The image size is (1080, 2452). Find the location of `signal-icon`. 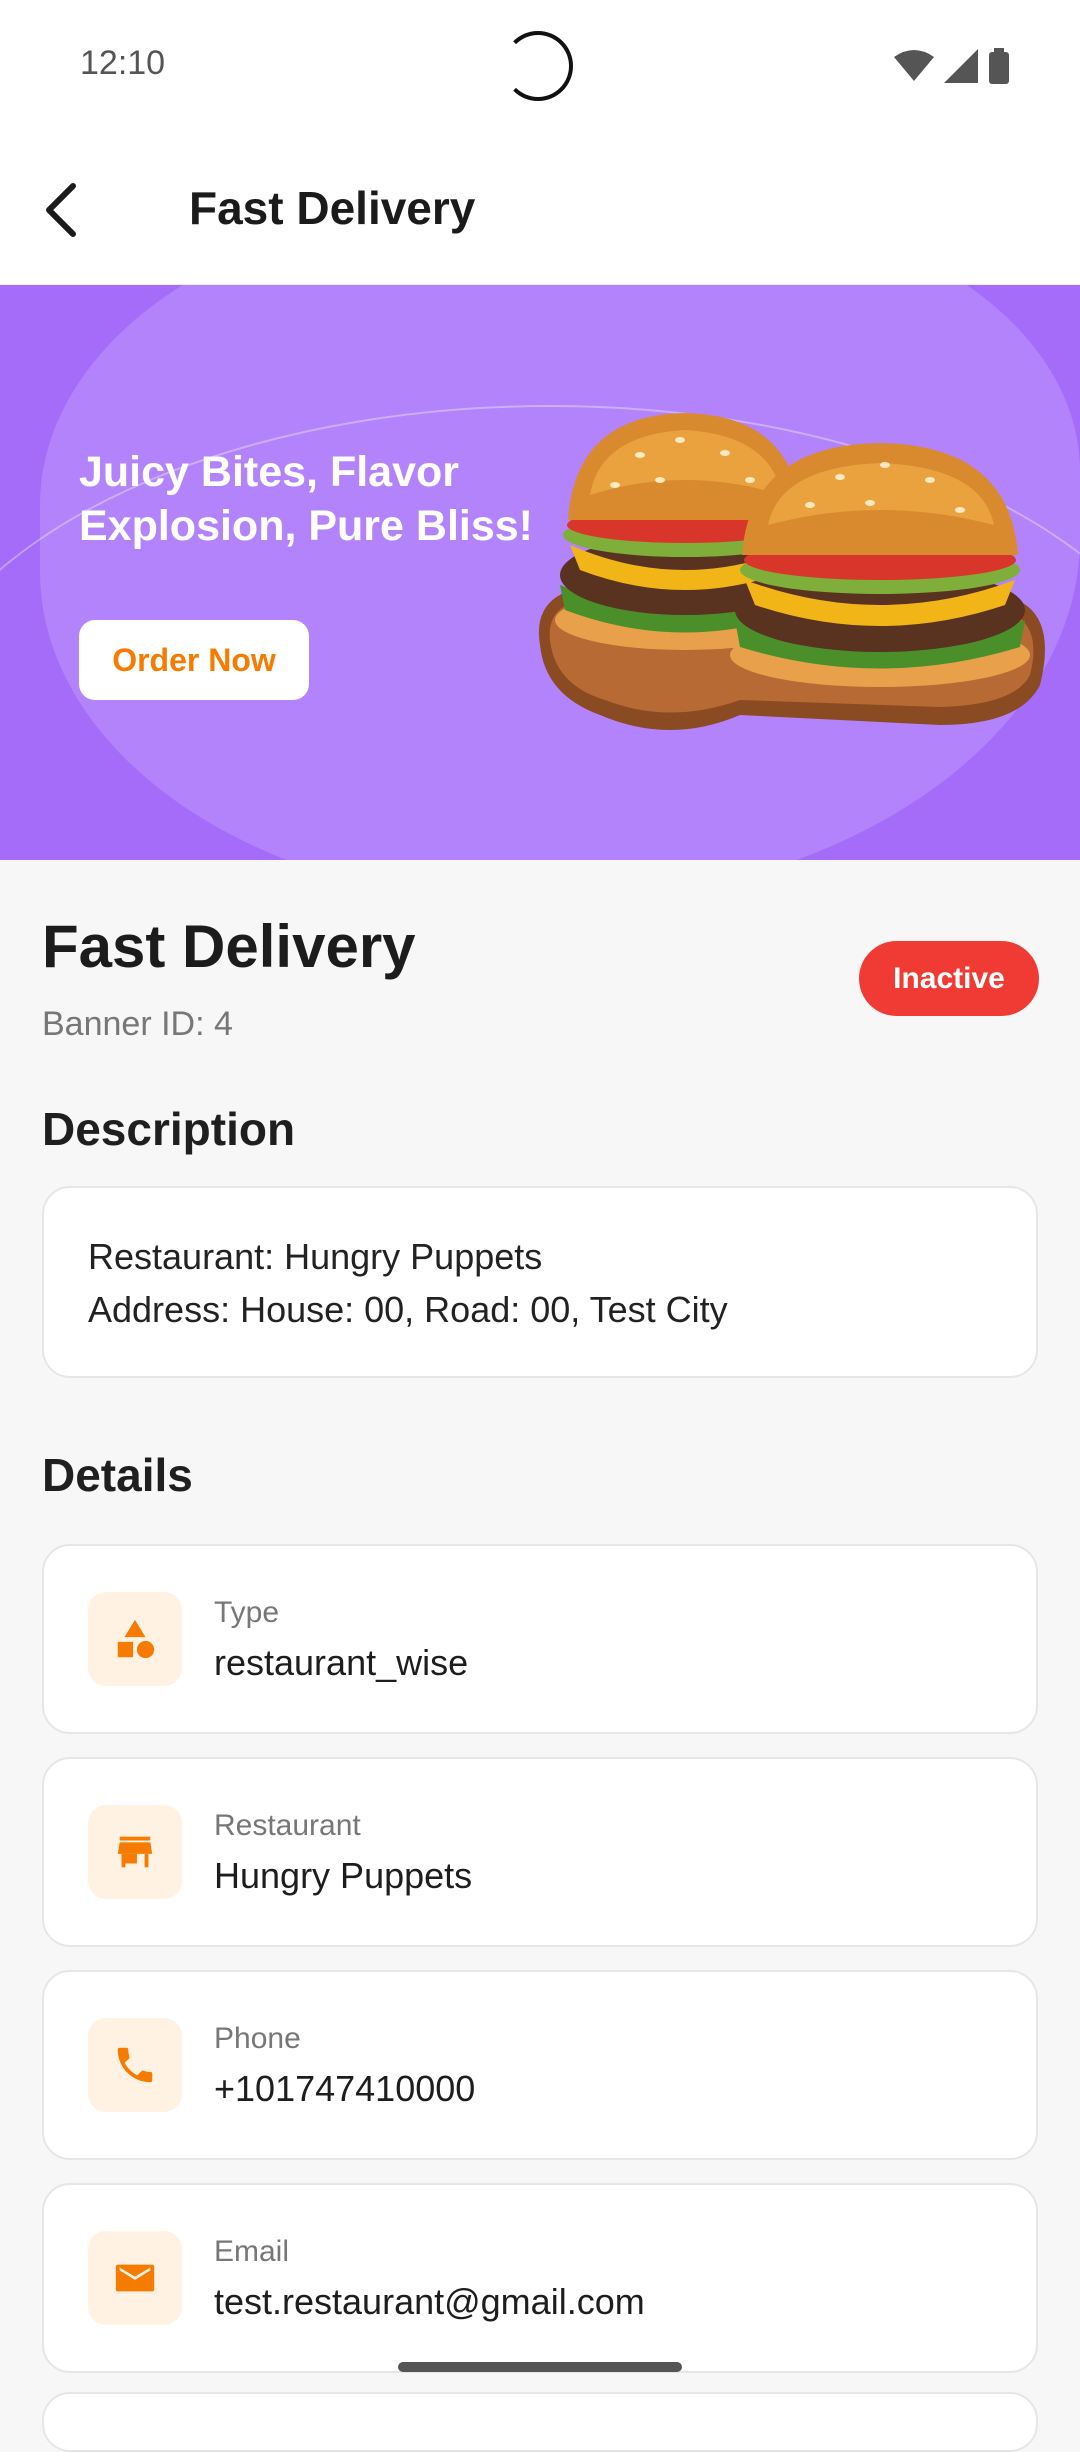

signal-icon is located at coordinates (961, 66).